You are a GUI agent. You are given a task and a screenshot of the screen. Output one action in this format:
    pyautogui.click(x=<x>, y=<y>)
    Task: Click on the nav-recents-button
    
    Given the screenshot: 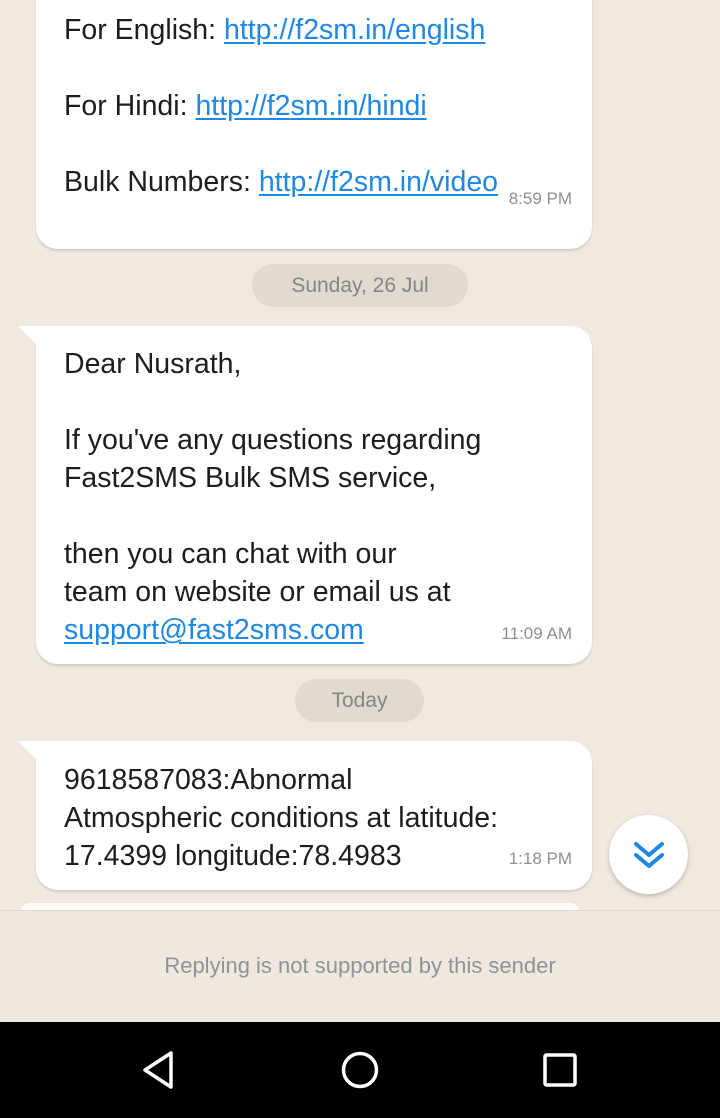 What is the action you would take?
    pyautogui.click(x=560, y=1070)
    